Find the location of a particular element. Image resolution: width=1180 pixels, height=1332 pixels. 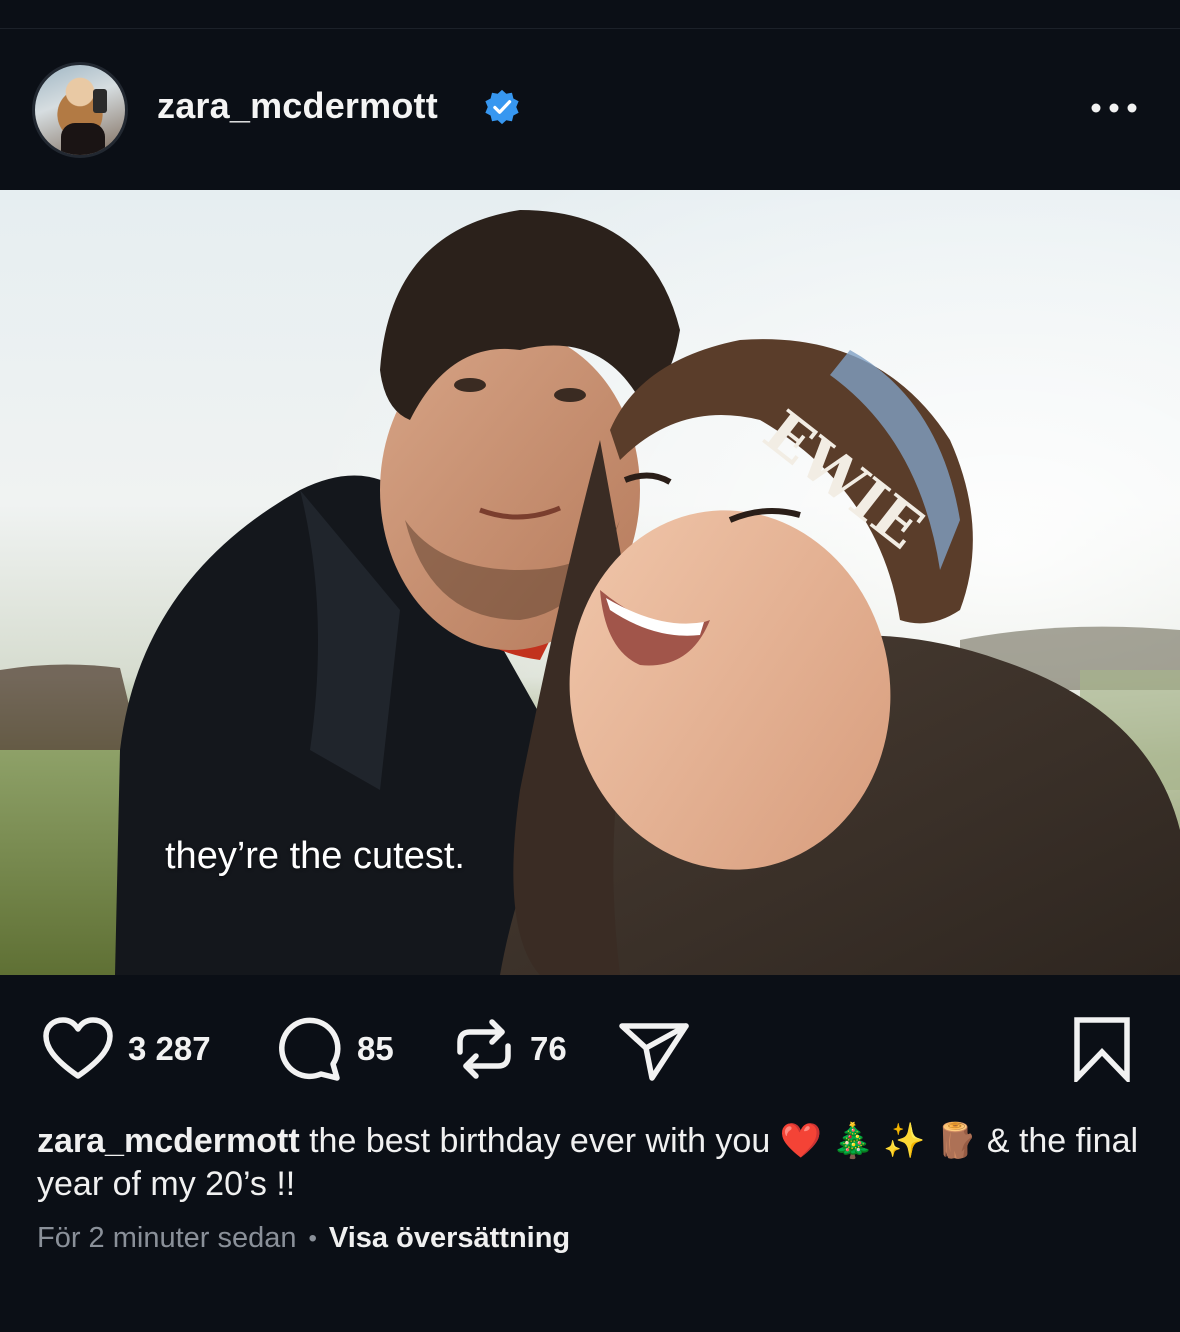

comment-action: 85 is located at coordinates (334, 1049).